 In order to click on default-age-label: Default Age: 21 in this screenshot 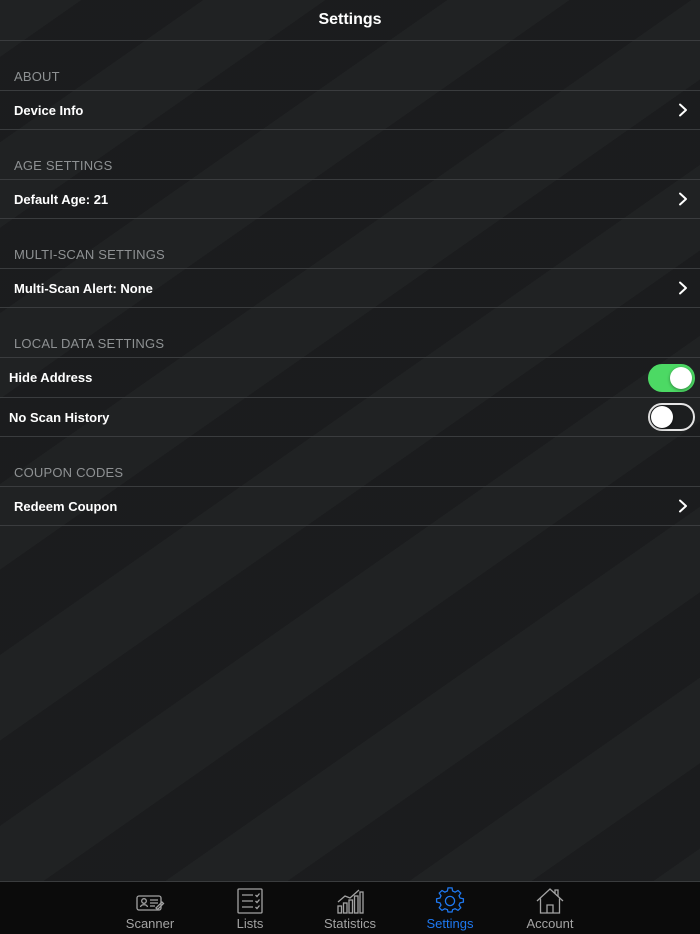, I will do `click(61, 199)`.